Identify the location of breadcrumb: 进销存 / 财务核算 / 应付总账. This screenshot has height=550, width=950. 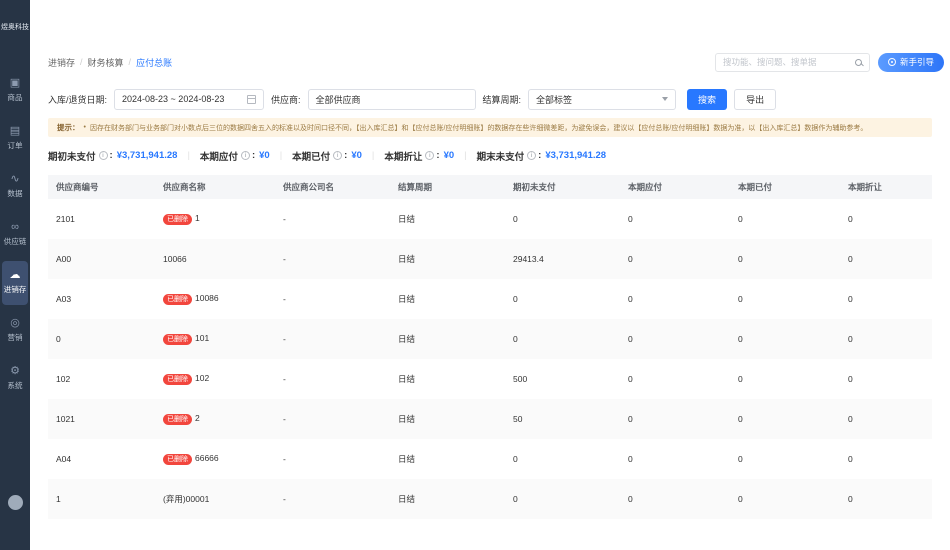
(110, 62).